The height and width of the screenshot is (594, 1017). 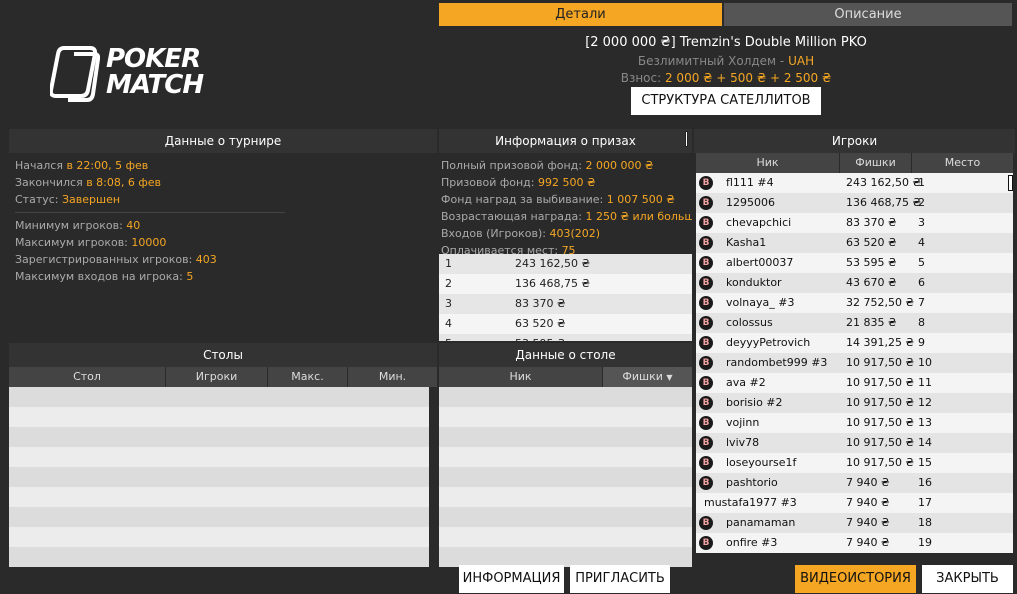 What do you see at coordinates (880, 342) in the screenshot?
I see `player-chips: 14 391,25 ₴` at bounding box center [880, 342].